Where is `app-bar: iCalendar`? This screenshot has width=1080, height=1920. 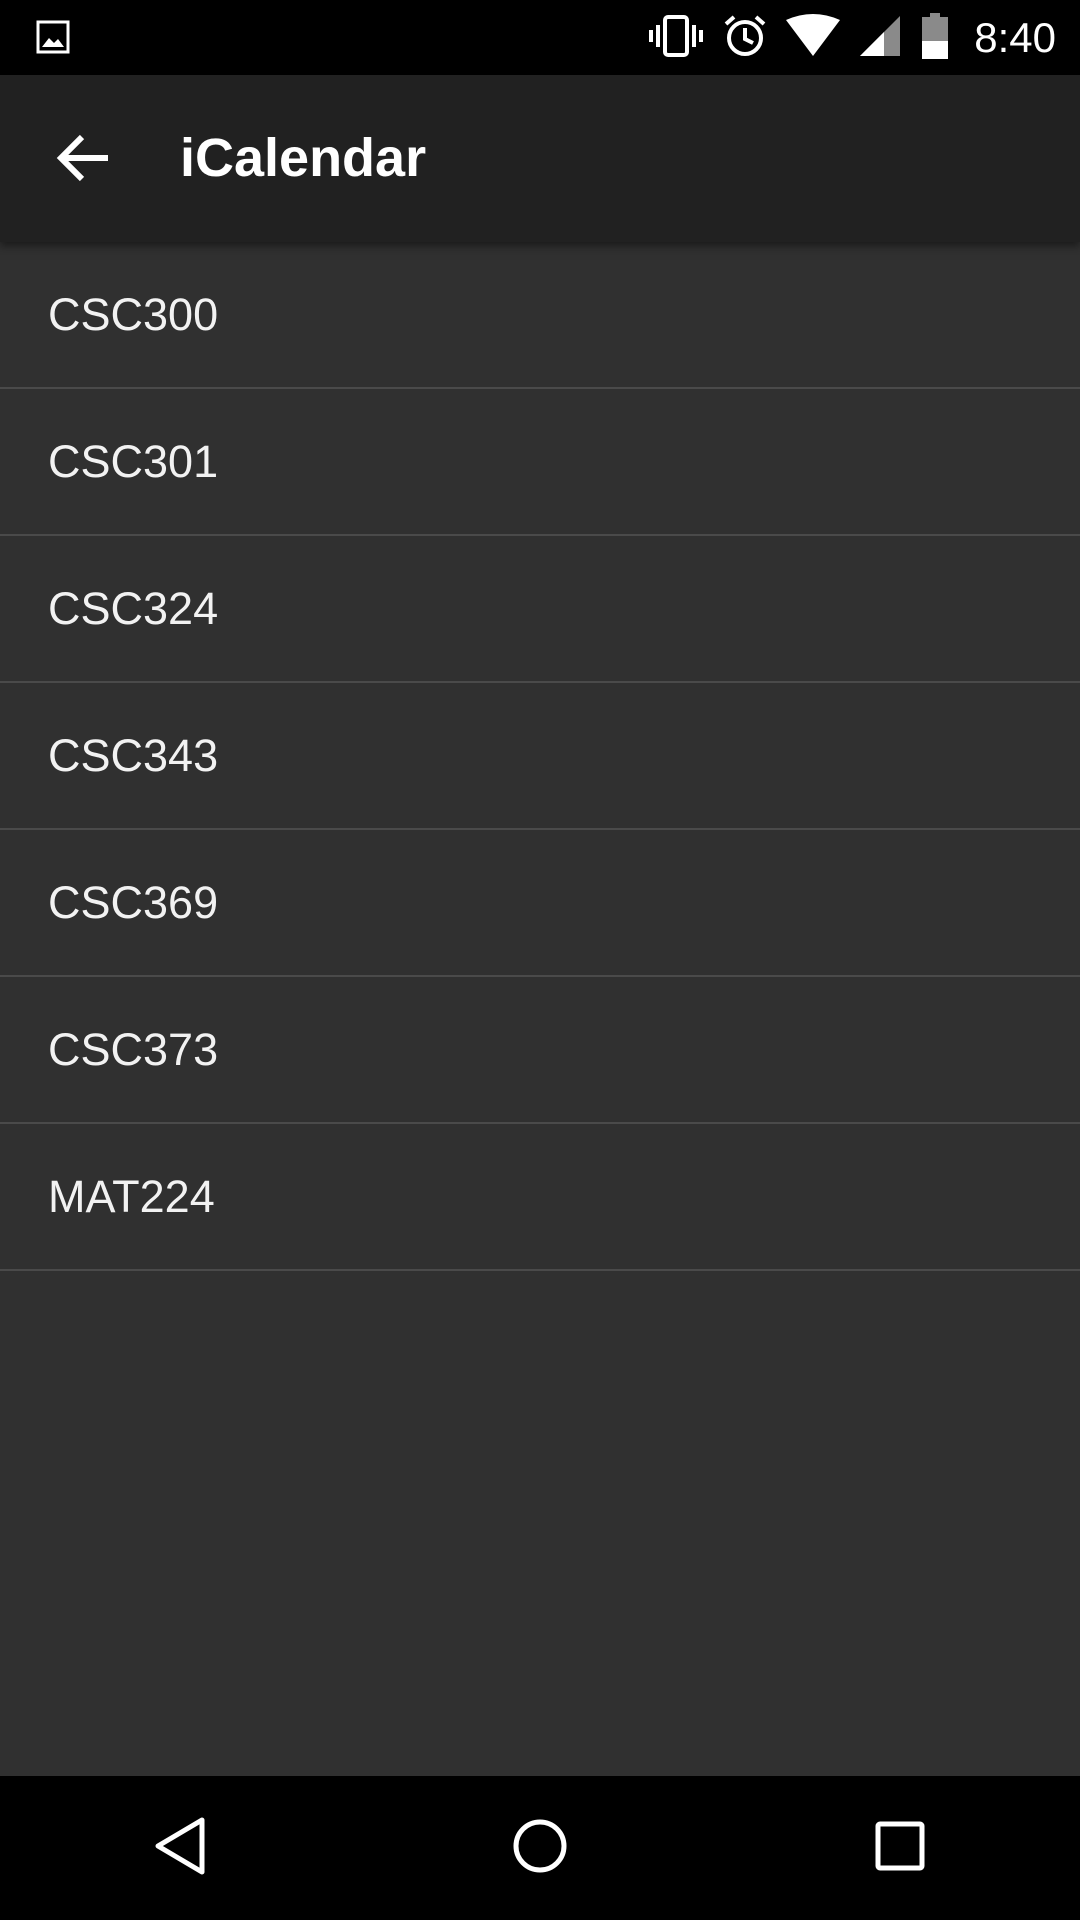 app-bar: iCalendar is located at coordinates (540, 158).